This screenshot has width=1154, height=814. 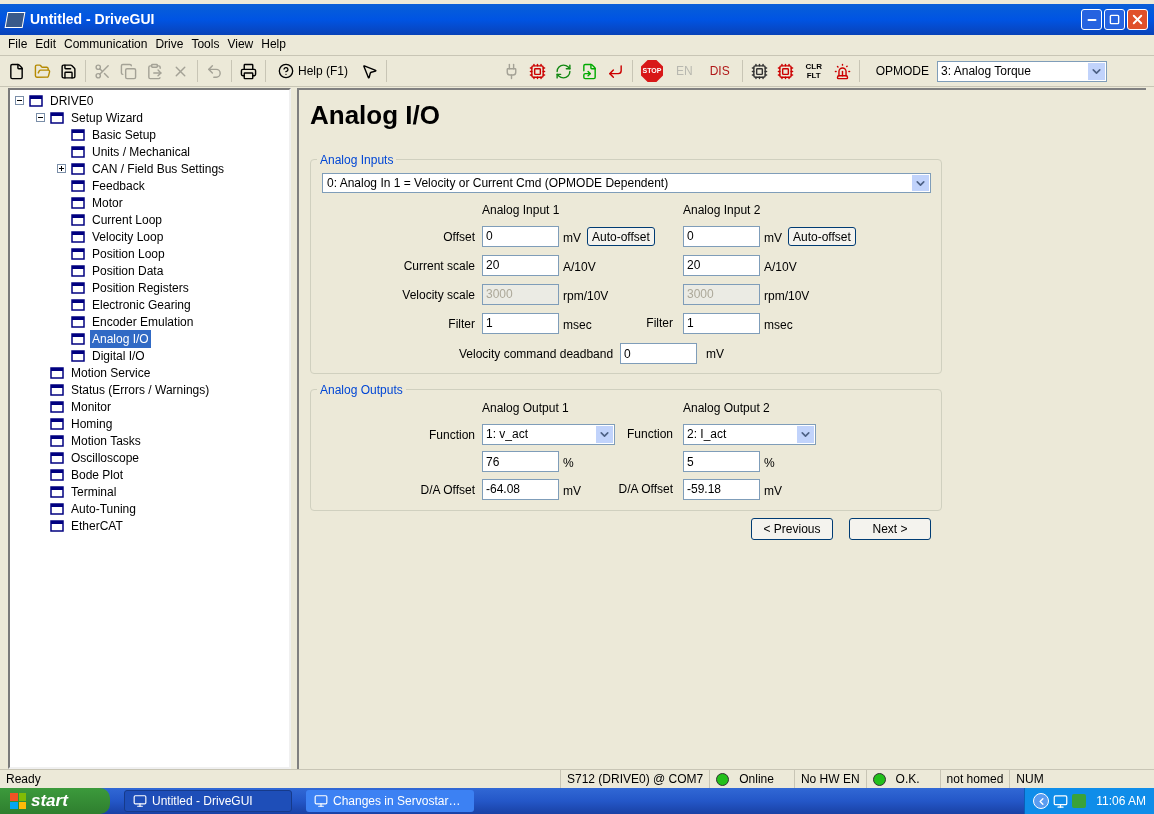 I want to click on column-heading: Analog Input 2, so click(x=722, y=210).